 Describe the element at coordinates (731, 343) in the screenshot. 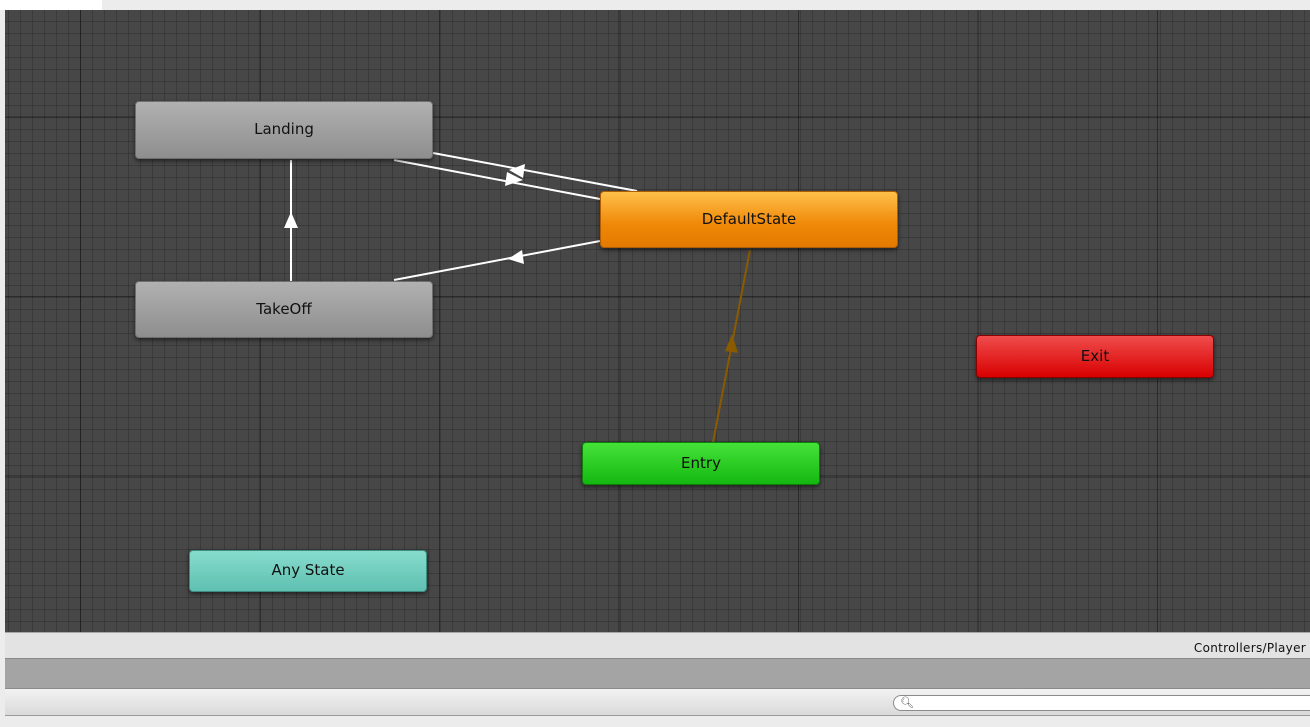

I see `arrowhead-up-brown-icon` at that location.